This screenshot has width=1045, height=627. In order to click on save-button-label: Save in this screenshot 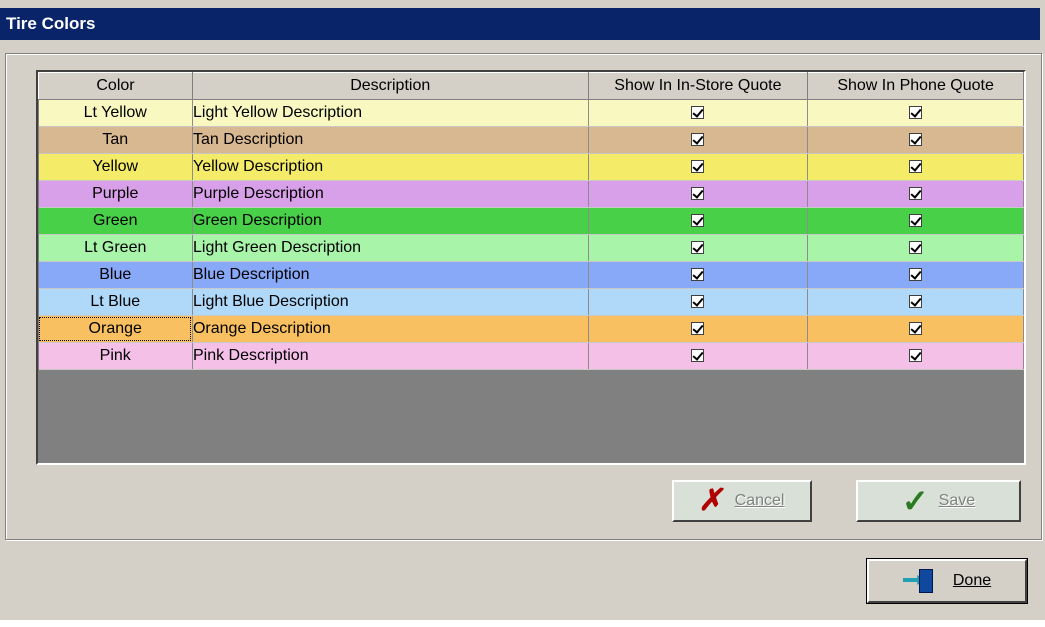, I will do `click(957, 500)`.